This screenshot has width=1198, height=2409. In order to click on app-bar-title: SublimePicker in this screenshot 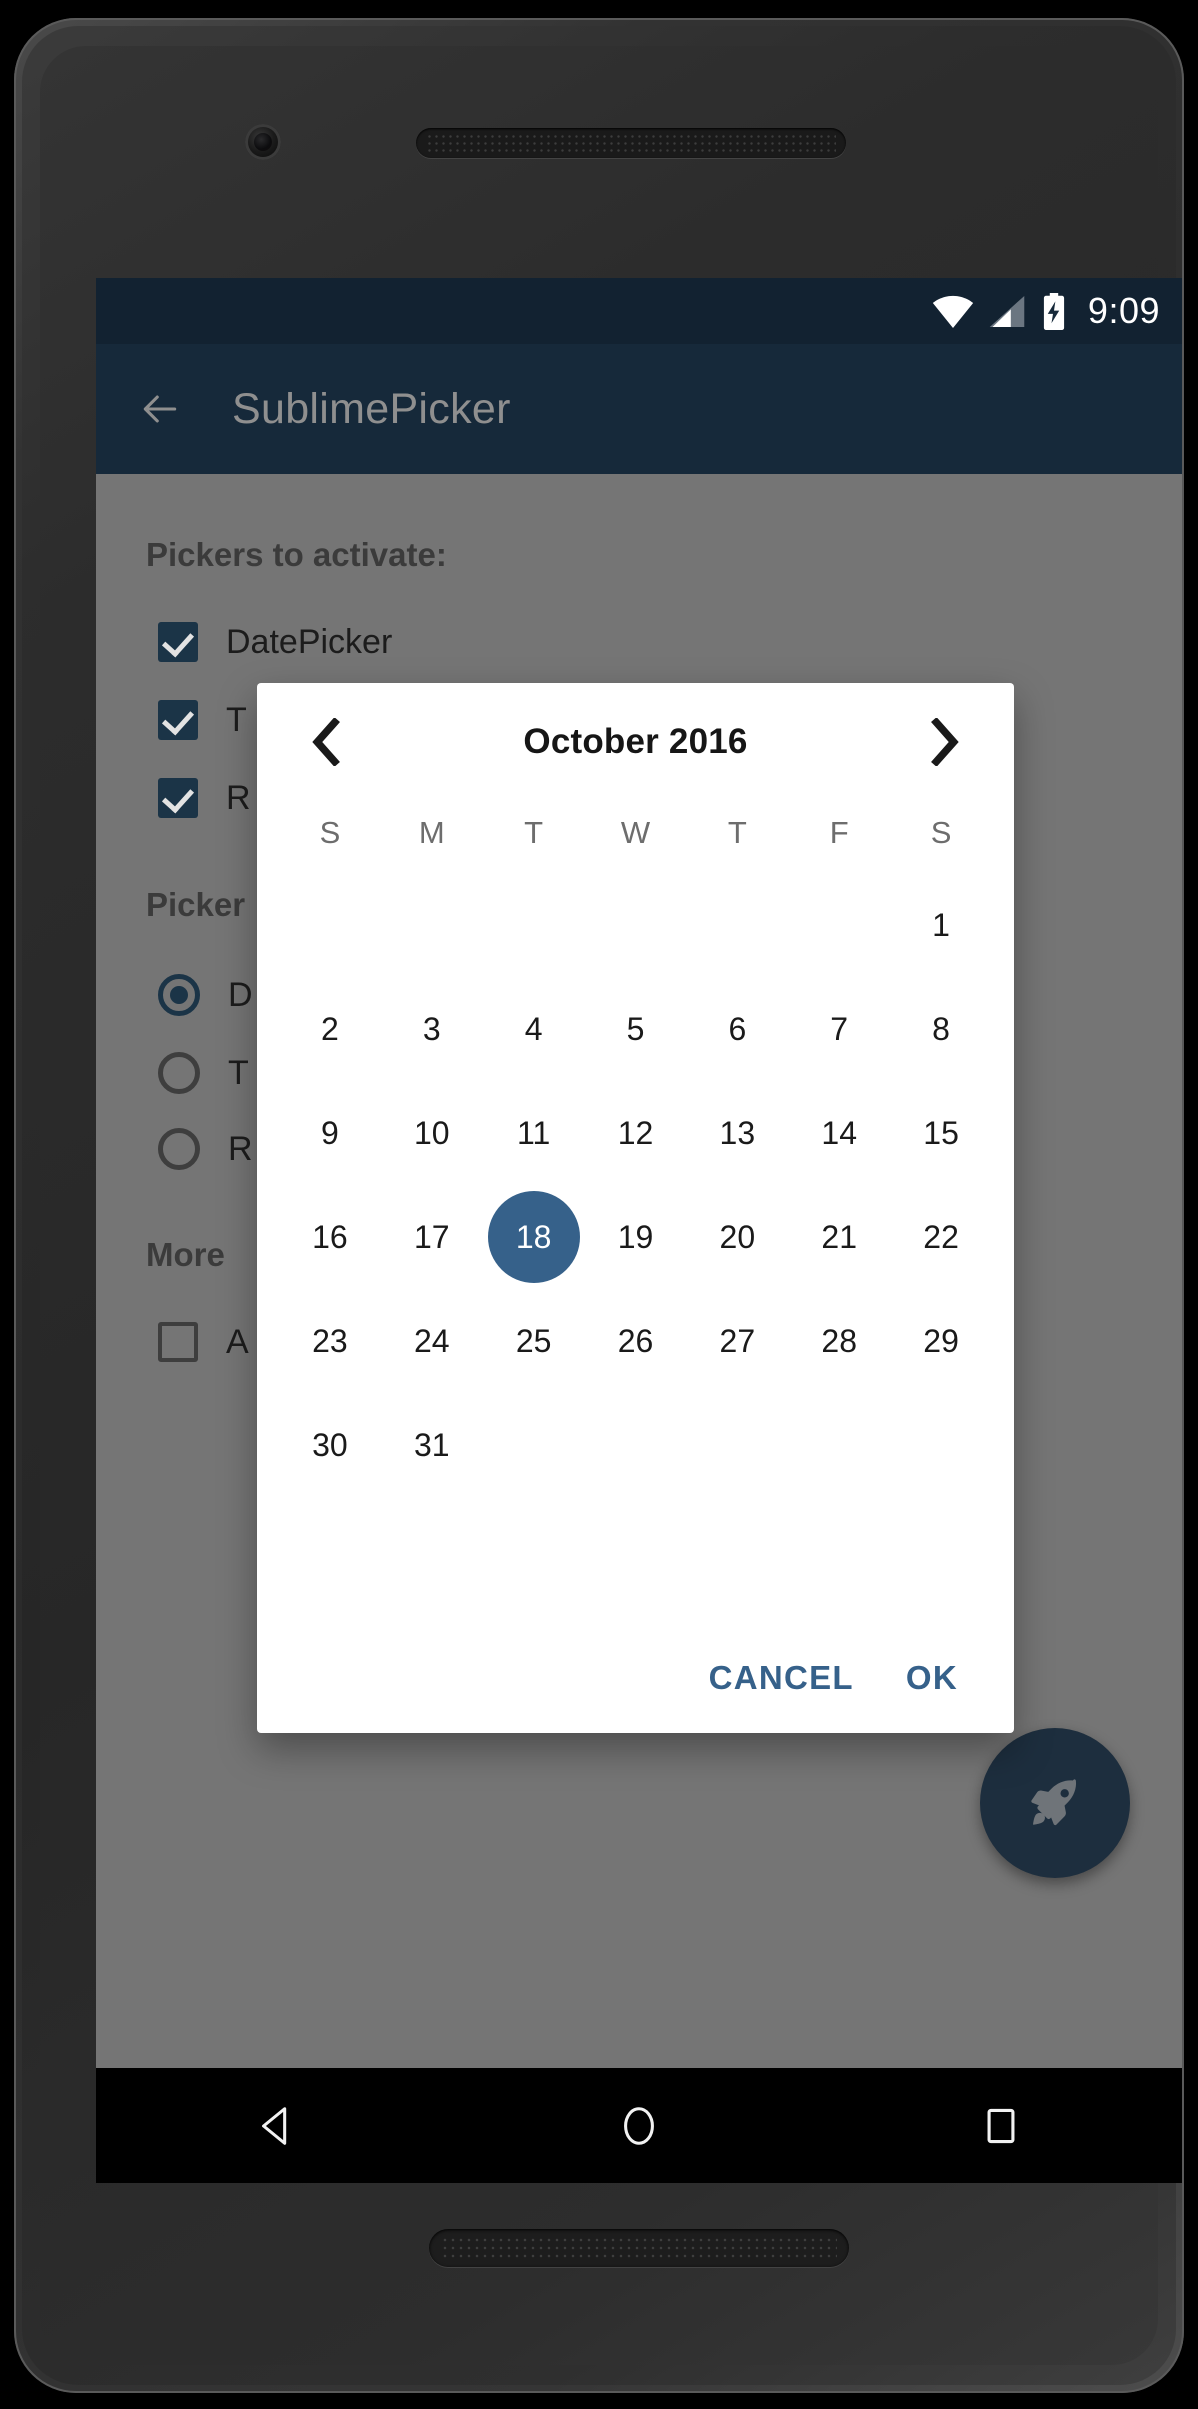, I will do `click(371, 408)`.